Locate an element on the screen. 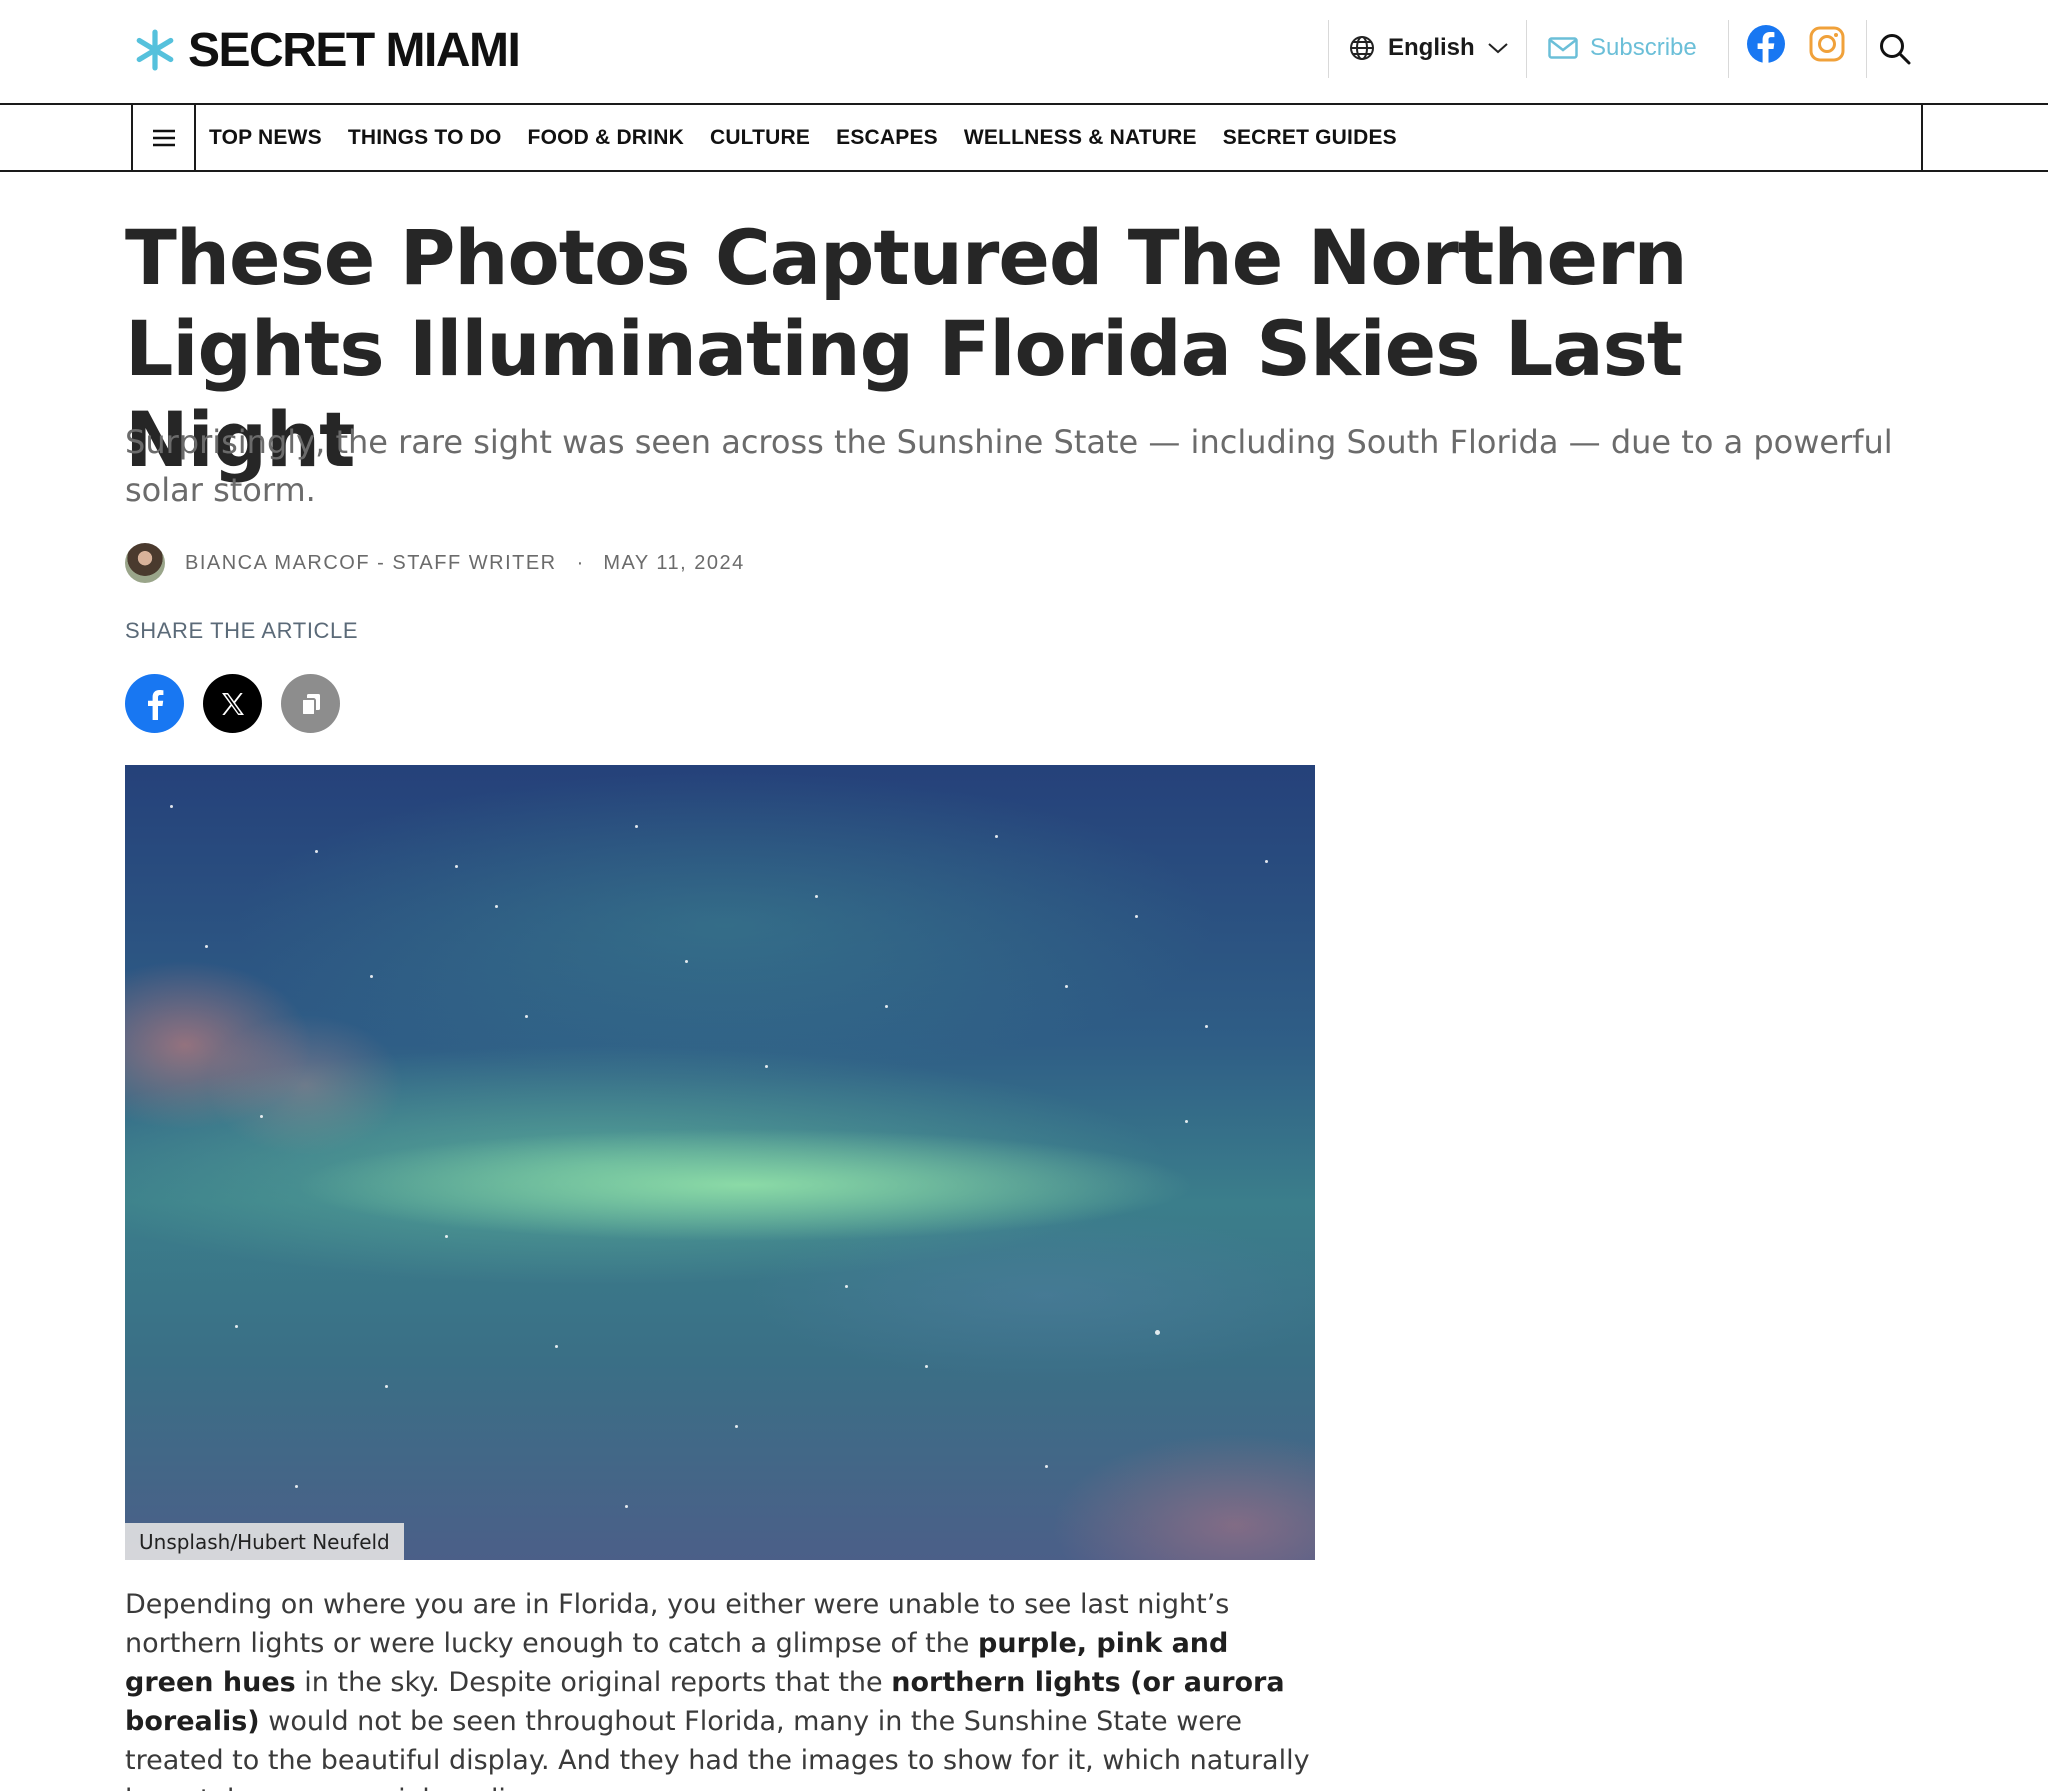 This screenshot has height=1791, width=2048. nav-item-secret-guides: SECRET GUIDES is located at coordinates (1310, 138).